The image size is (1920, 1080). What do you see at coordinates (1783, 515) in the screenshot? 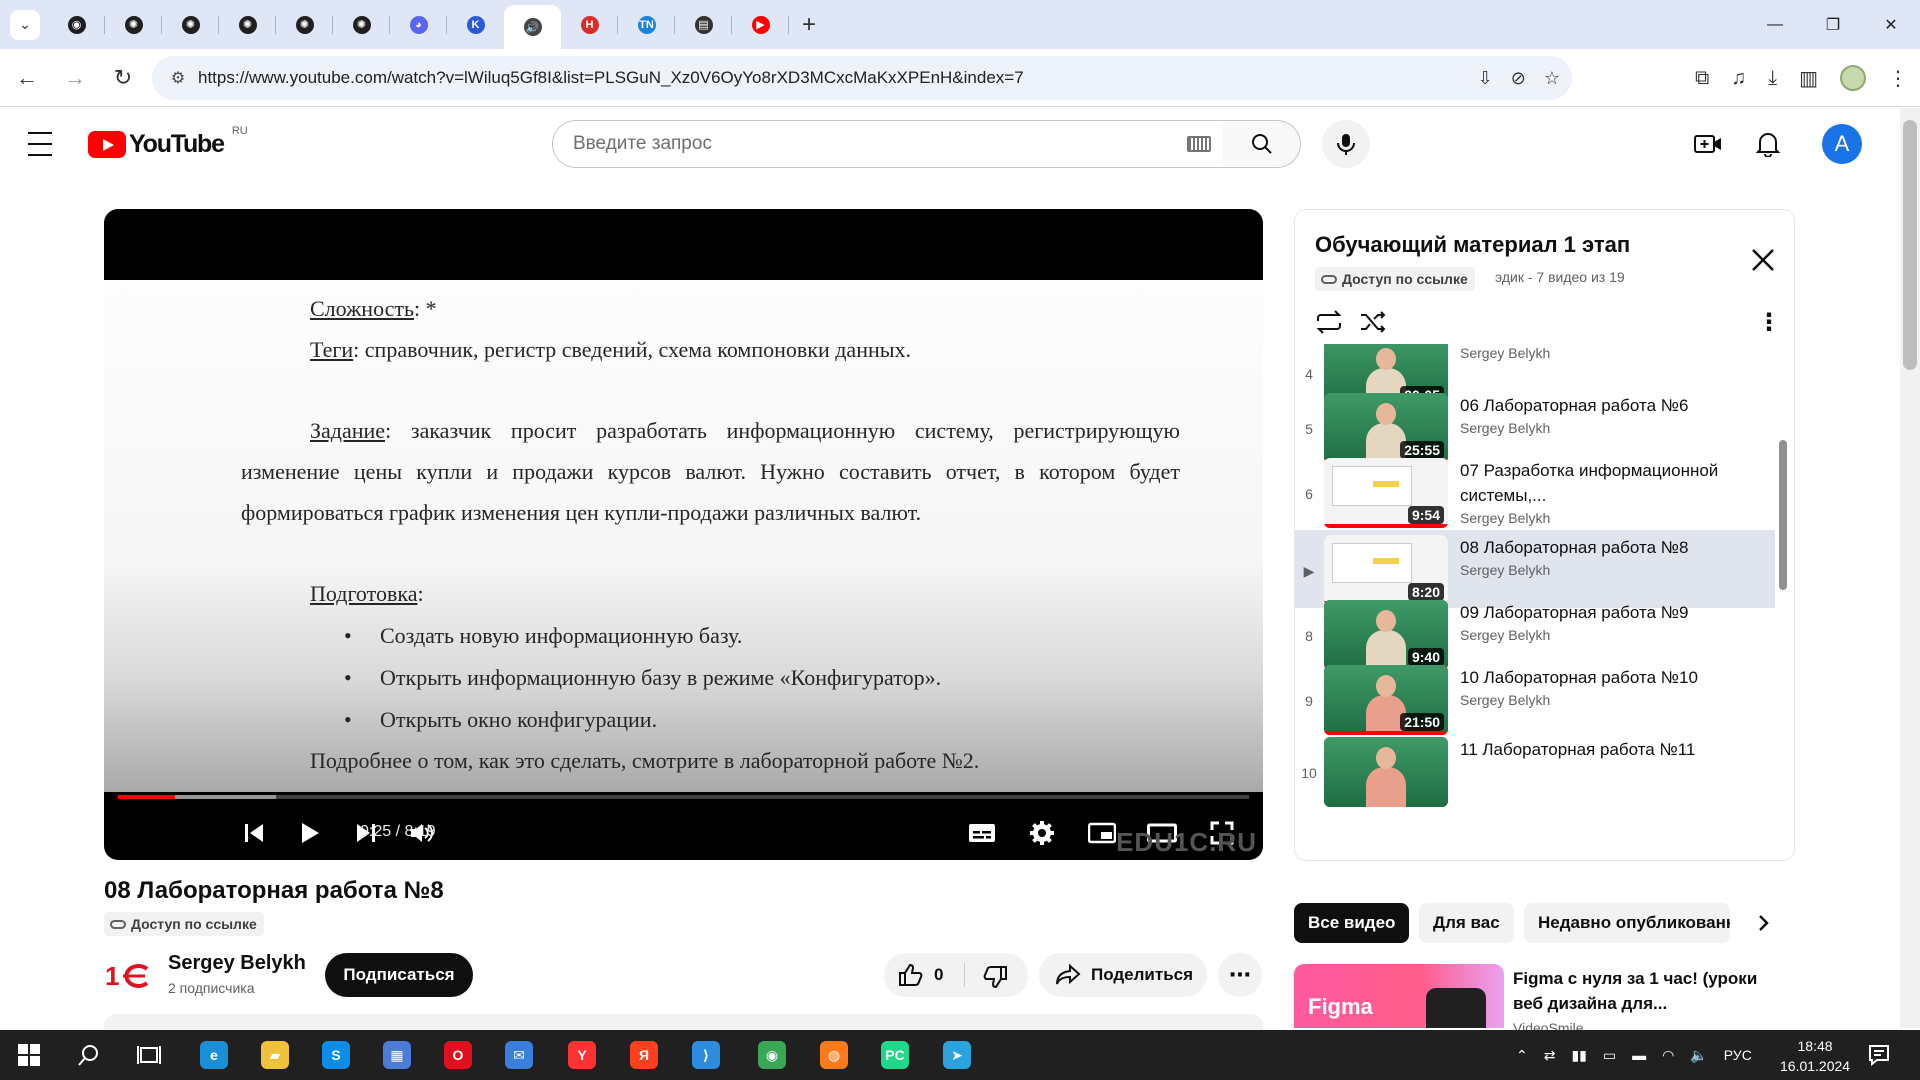
I see `playlist-scrollbar` at bounding box center [1783, 515].